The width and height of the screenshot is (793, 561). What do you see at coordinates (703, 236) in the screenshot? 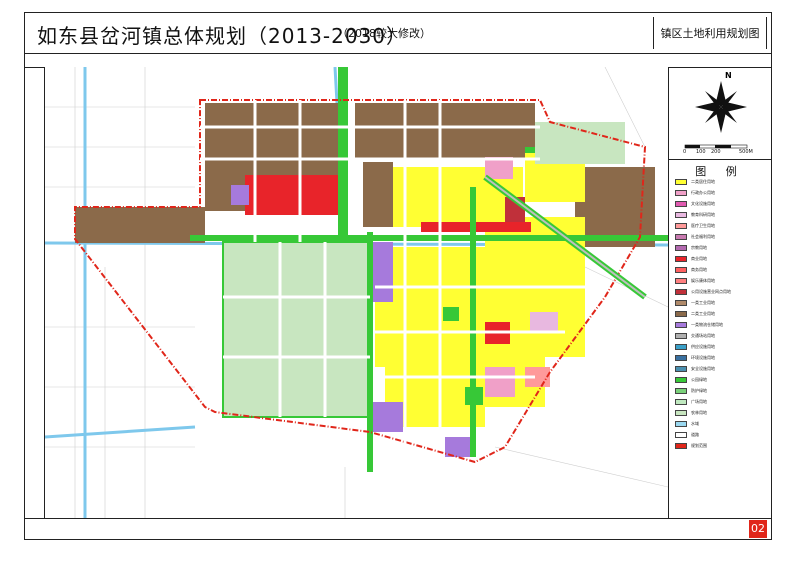
I see `legend-label: 社会福利用地` at bounding box center [703, 236].